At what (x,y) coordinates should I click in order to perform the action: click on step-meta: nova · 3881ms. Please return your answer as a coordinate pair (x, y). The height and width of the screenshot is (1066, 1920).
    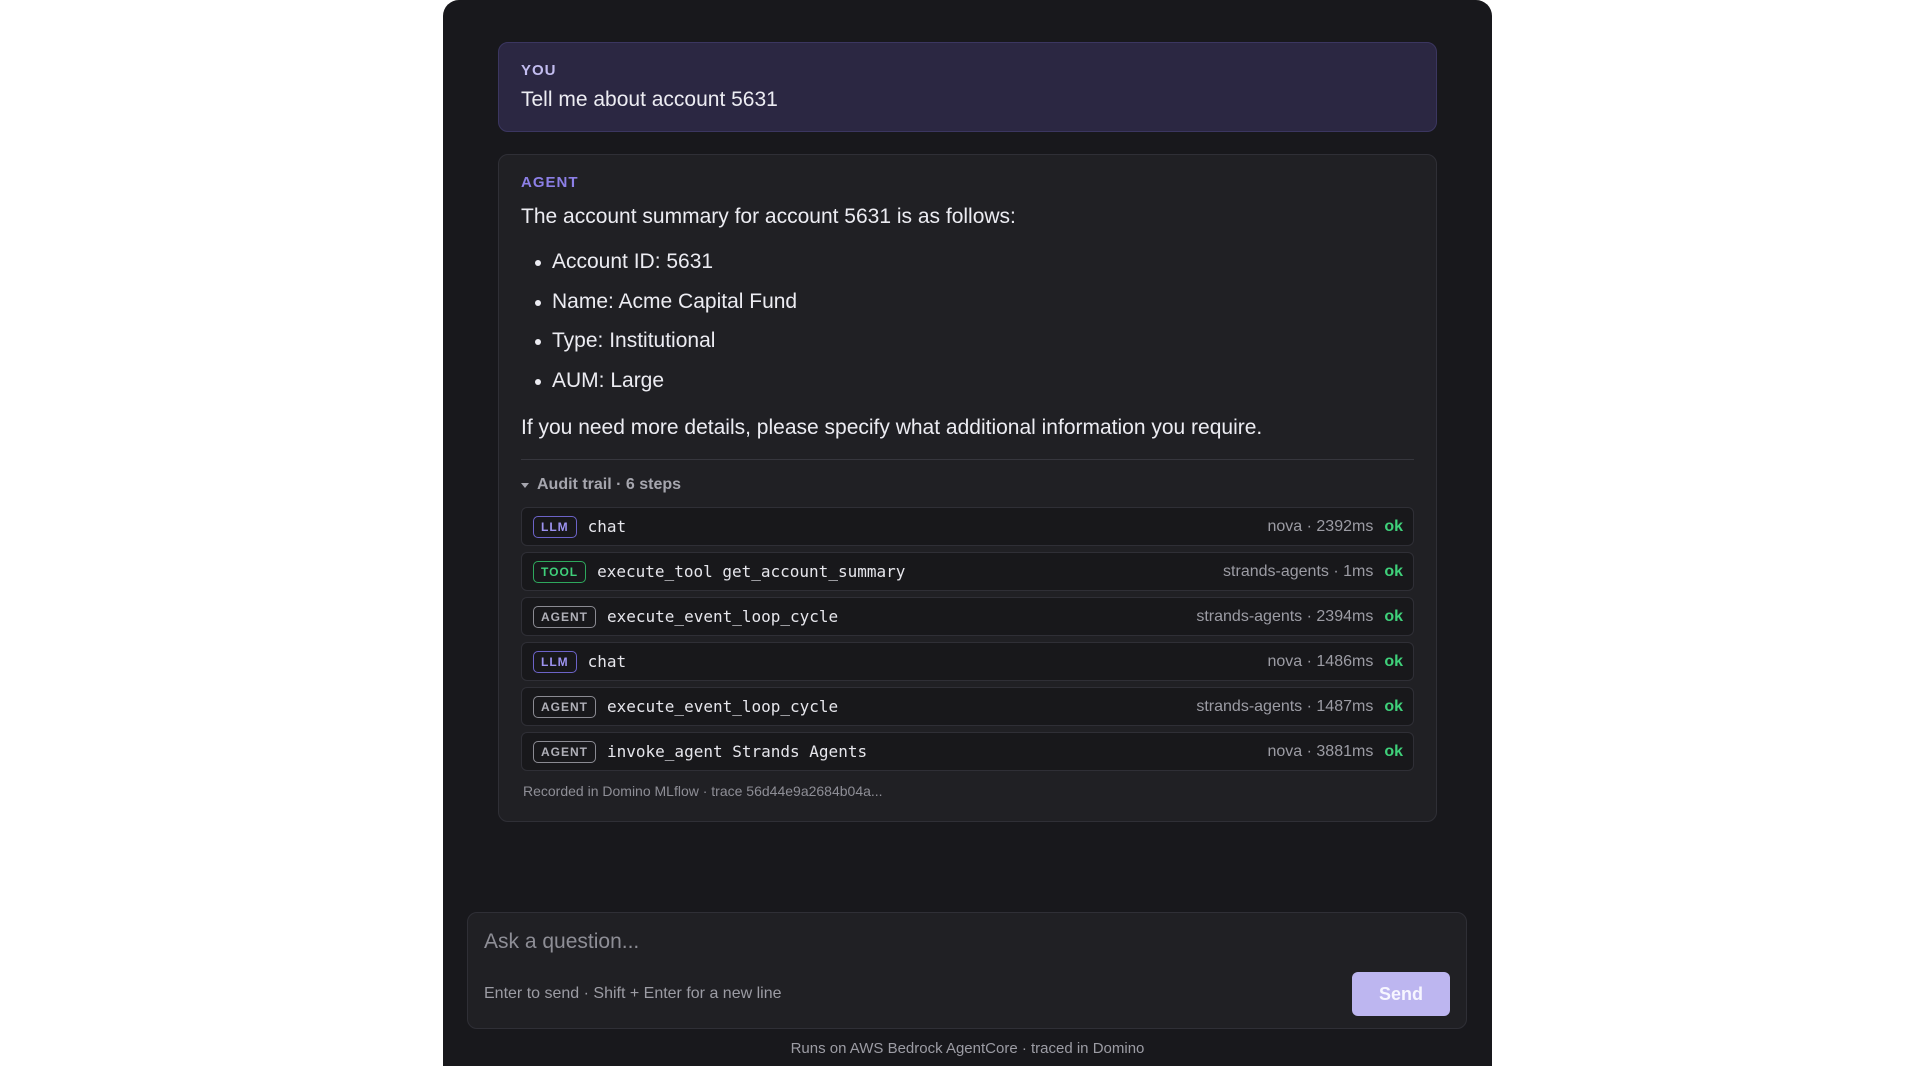
    Looking at the image, I should click on (1320, 751).